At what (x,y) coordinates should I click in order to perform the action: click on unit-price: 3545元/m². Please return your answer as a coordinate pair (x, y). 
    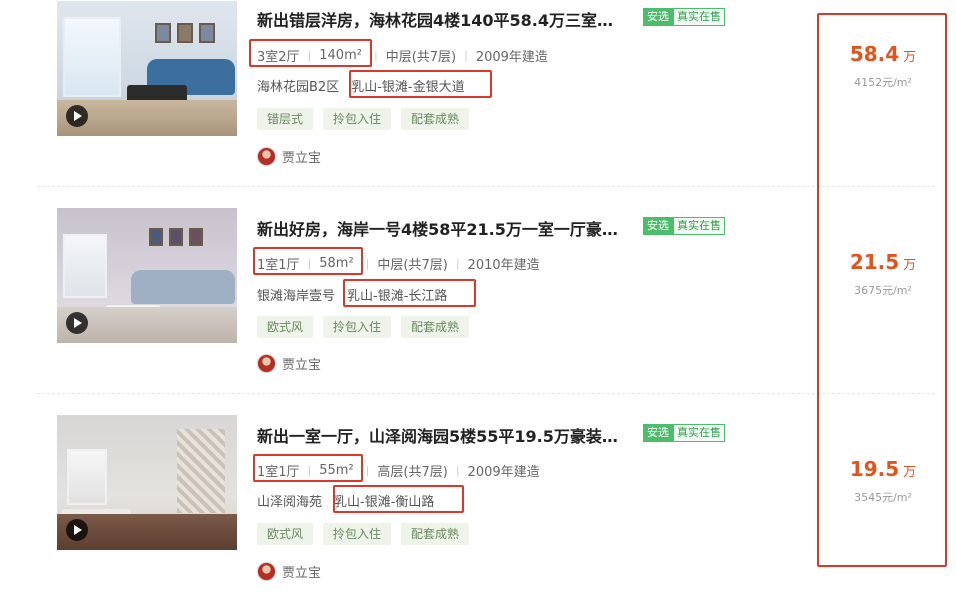
    Looking at the image, I should click on (883, 497).